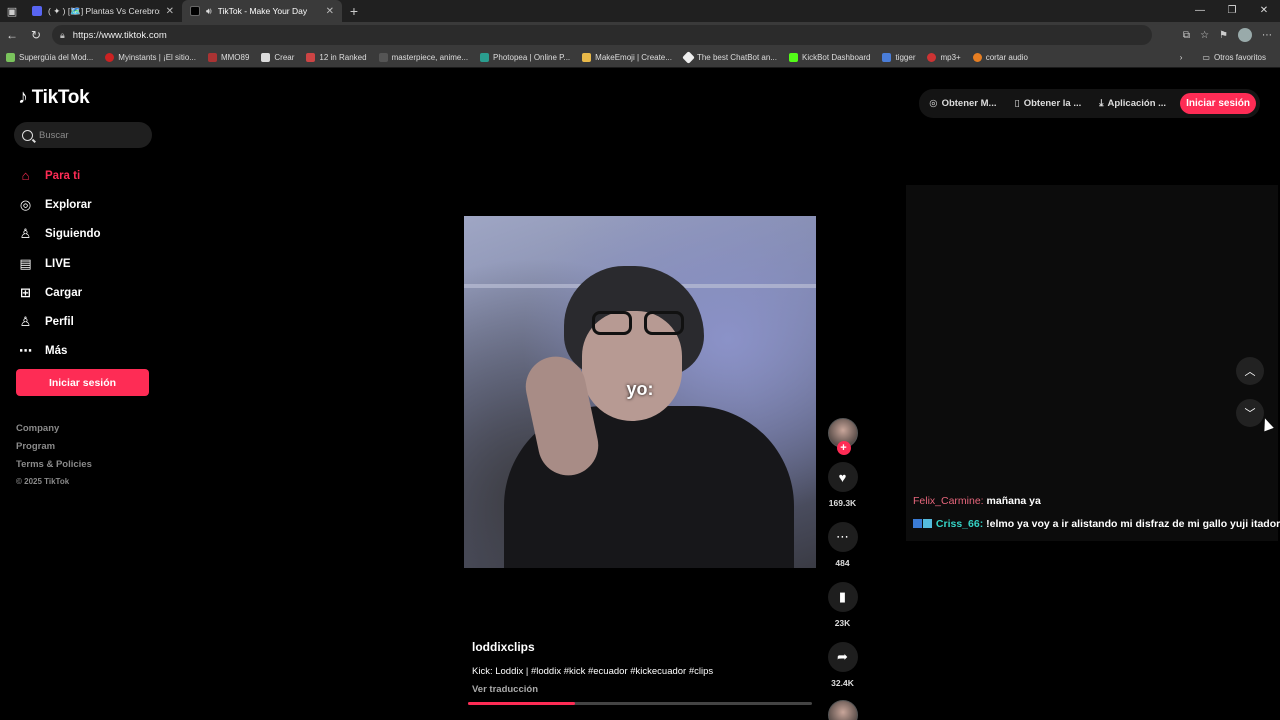  Describe the element at coordinates (1200, 11) in the screenshot. I see `minimize-icon: —` at that location.